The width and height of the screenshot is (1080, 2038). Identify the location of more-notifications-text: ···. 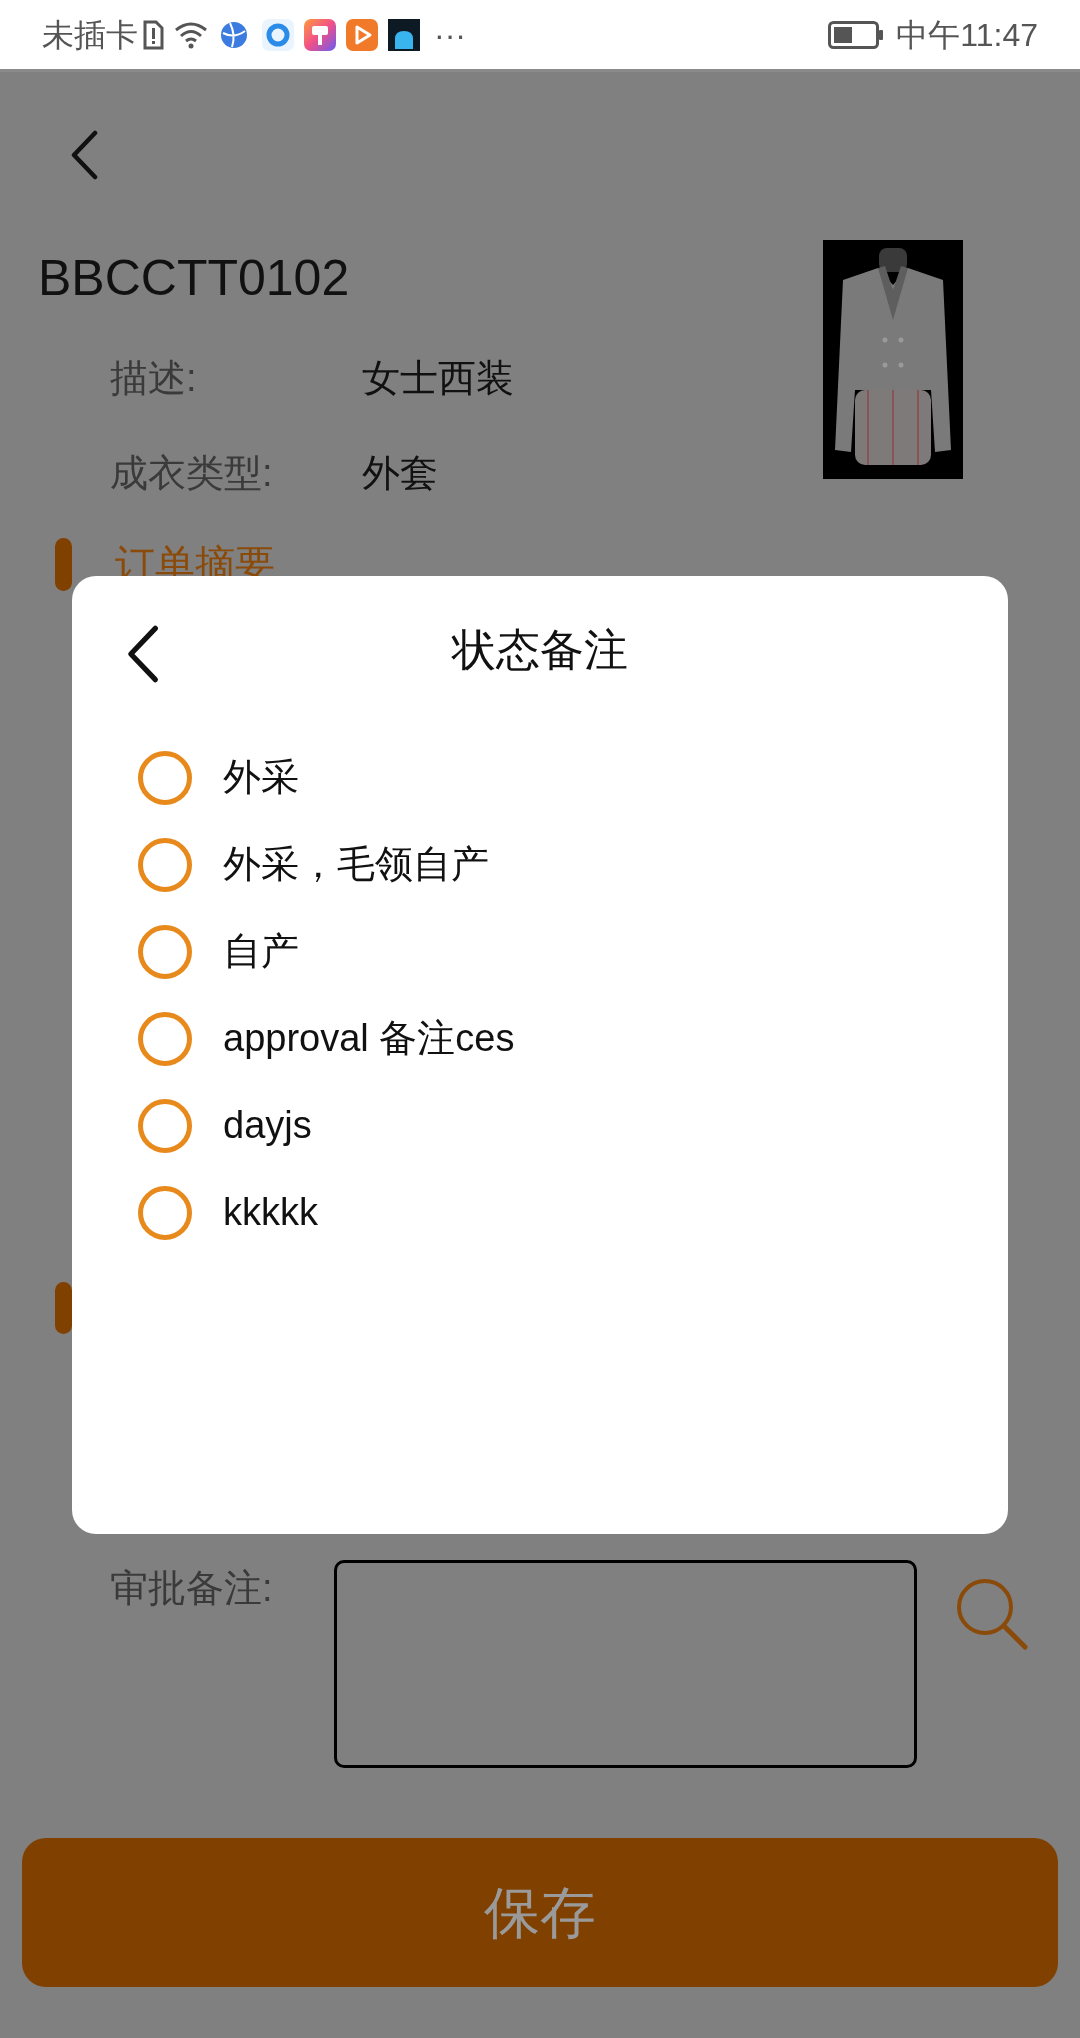
(450, 35).